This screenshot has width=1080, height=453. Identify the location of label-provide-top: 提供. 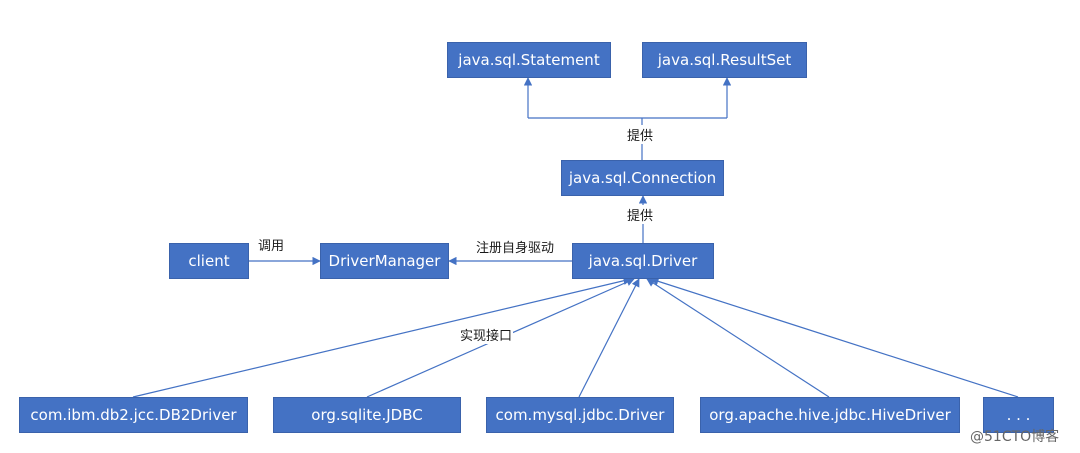
(640, 134).